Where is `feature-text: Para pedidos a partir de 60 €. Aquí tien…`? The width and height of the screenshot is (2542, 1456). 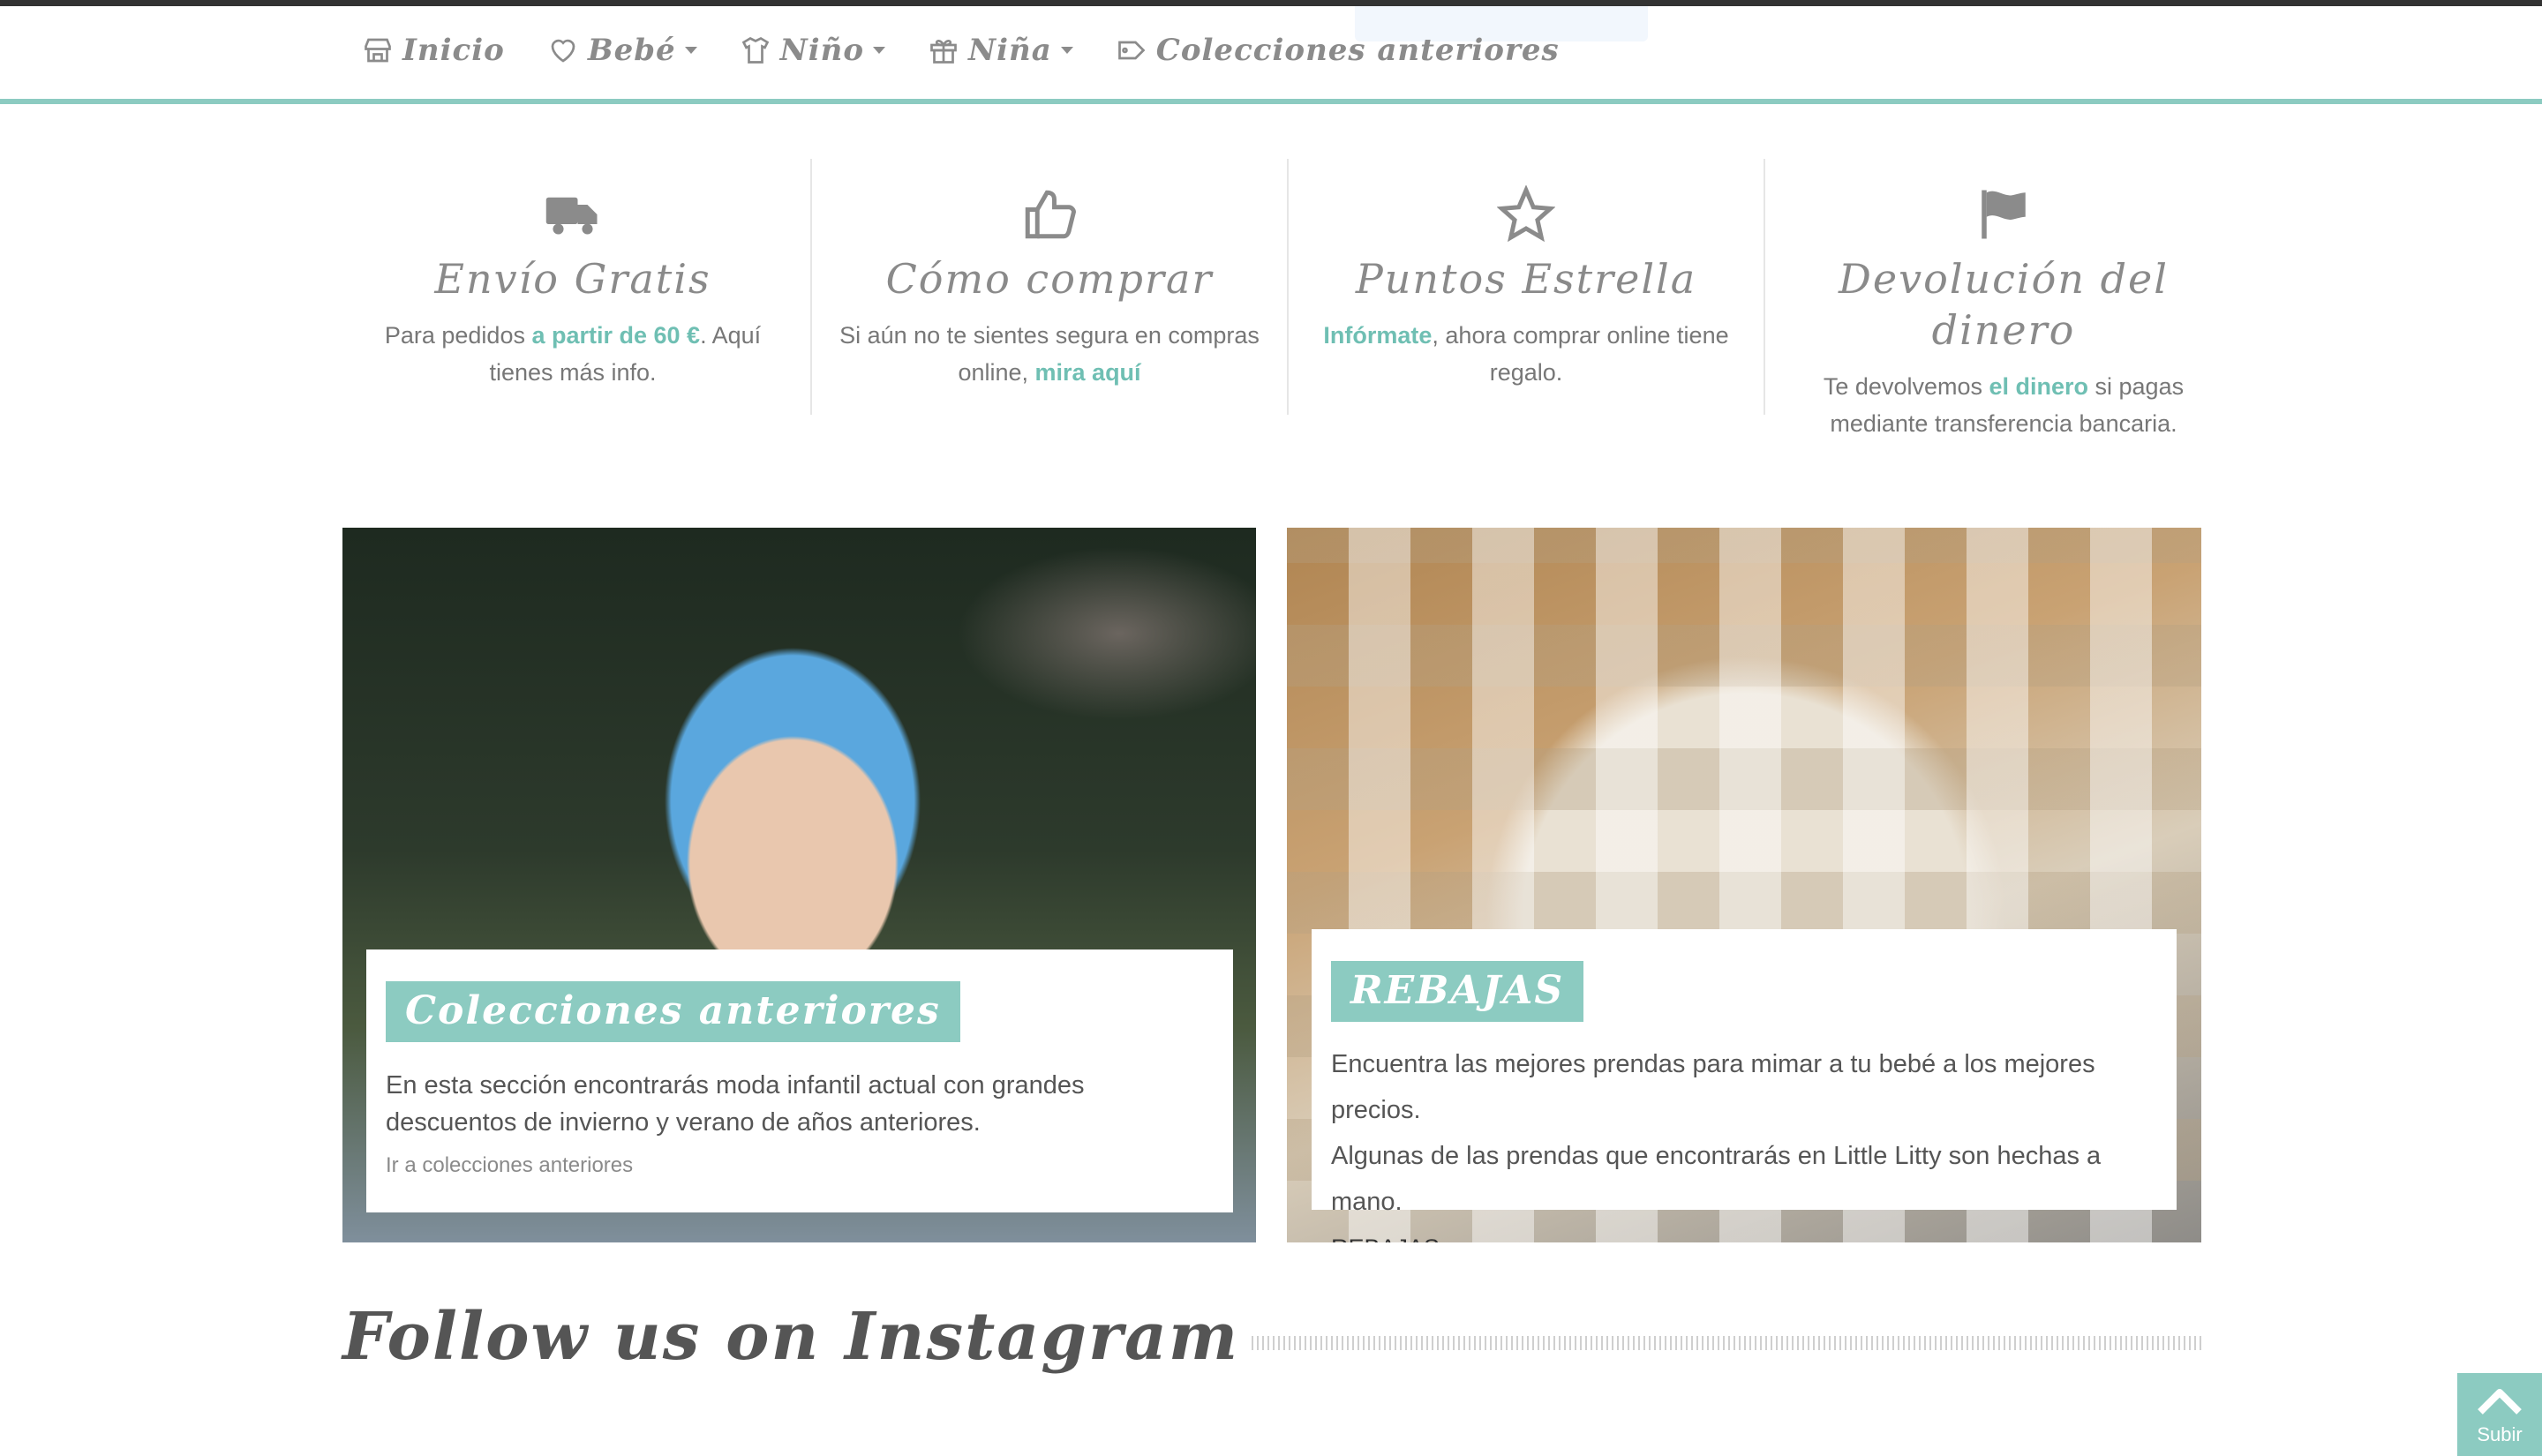 feature-text: Para pedidos a partir de 60 €. Aquí tien… is located at coordinates (573, 354).